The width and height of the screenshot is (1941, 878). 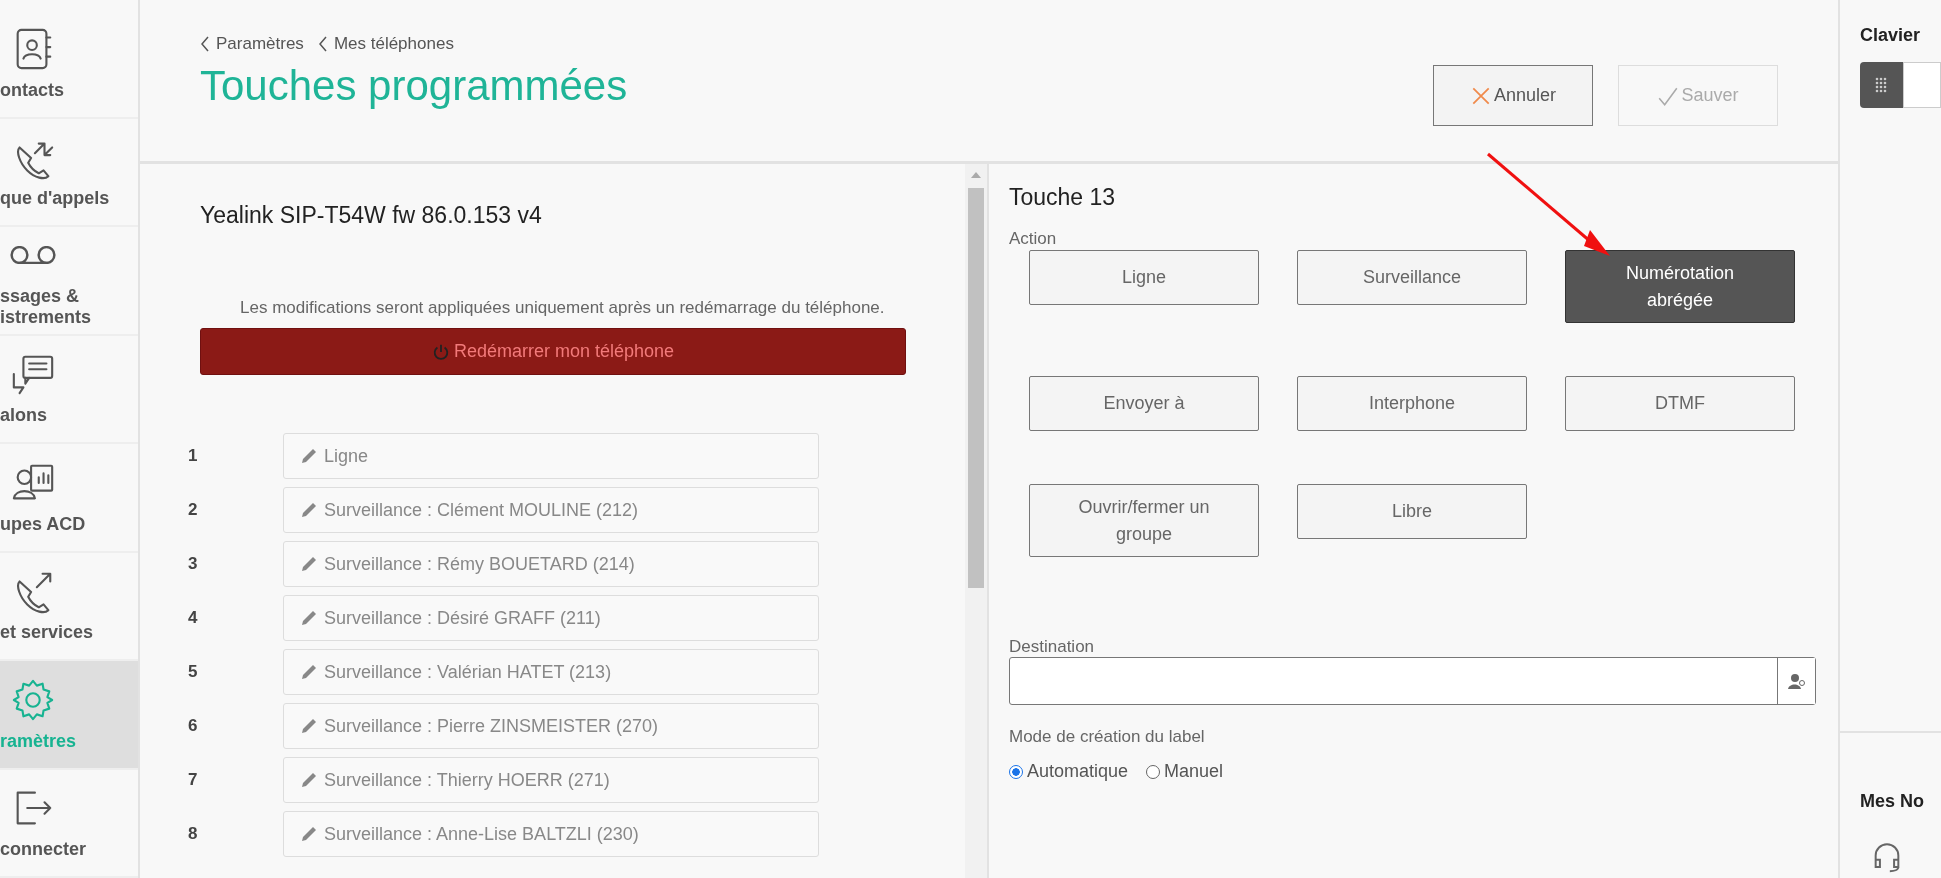 What do you see at coordinates (551, 510) in the screenshot?
I see `key-button: Surveillance : Clément MOULINE (212)` at bounding box center [551, 510].